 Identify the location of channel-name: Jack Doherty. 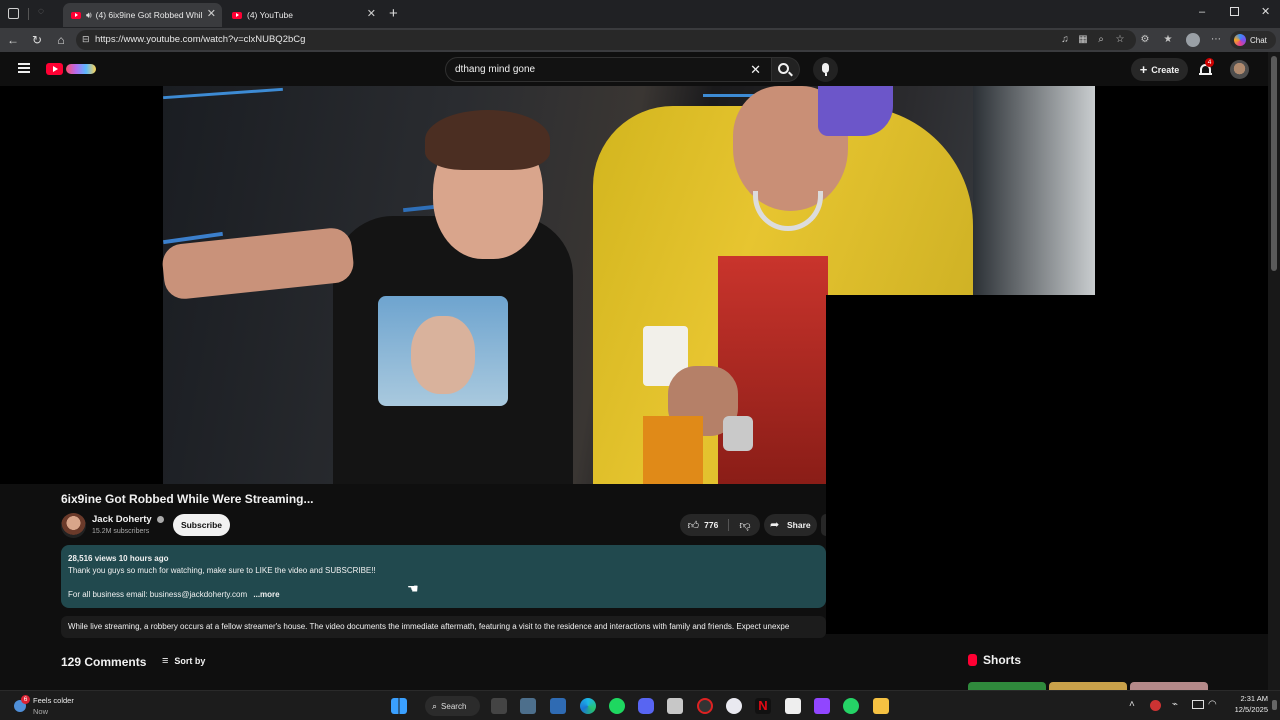
(128, 519).